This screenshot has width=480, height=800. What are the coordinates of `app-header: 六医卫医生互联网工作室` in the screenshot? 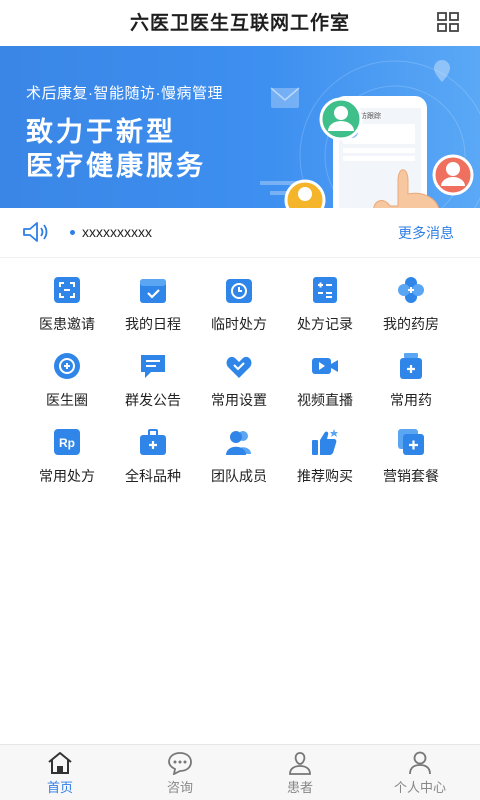 It's located at (240, 23).